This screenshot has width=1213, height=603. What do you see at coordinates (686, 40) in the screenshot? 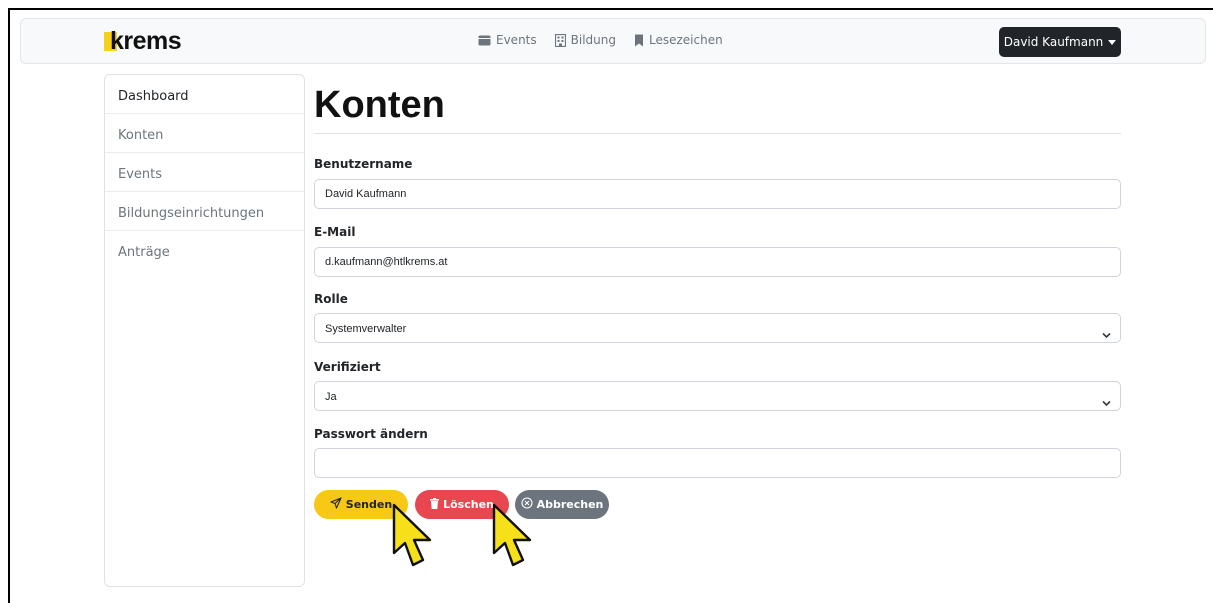
I see `nav-link-label: Lesezeichen` at bounding box center [686, 40].